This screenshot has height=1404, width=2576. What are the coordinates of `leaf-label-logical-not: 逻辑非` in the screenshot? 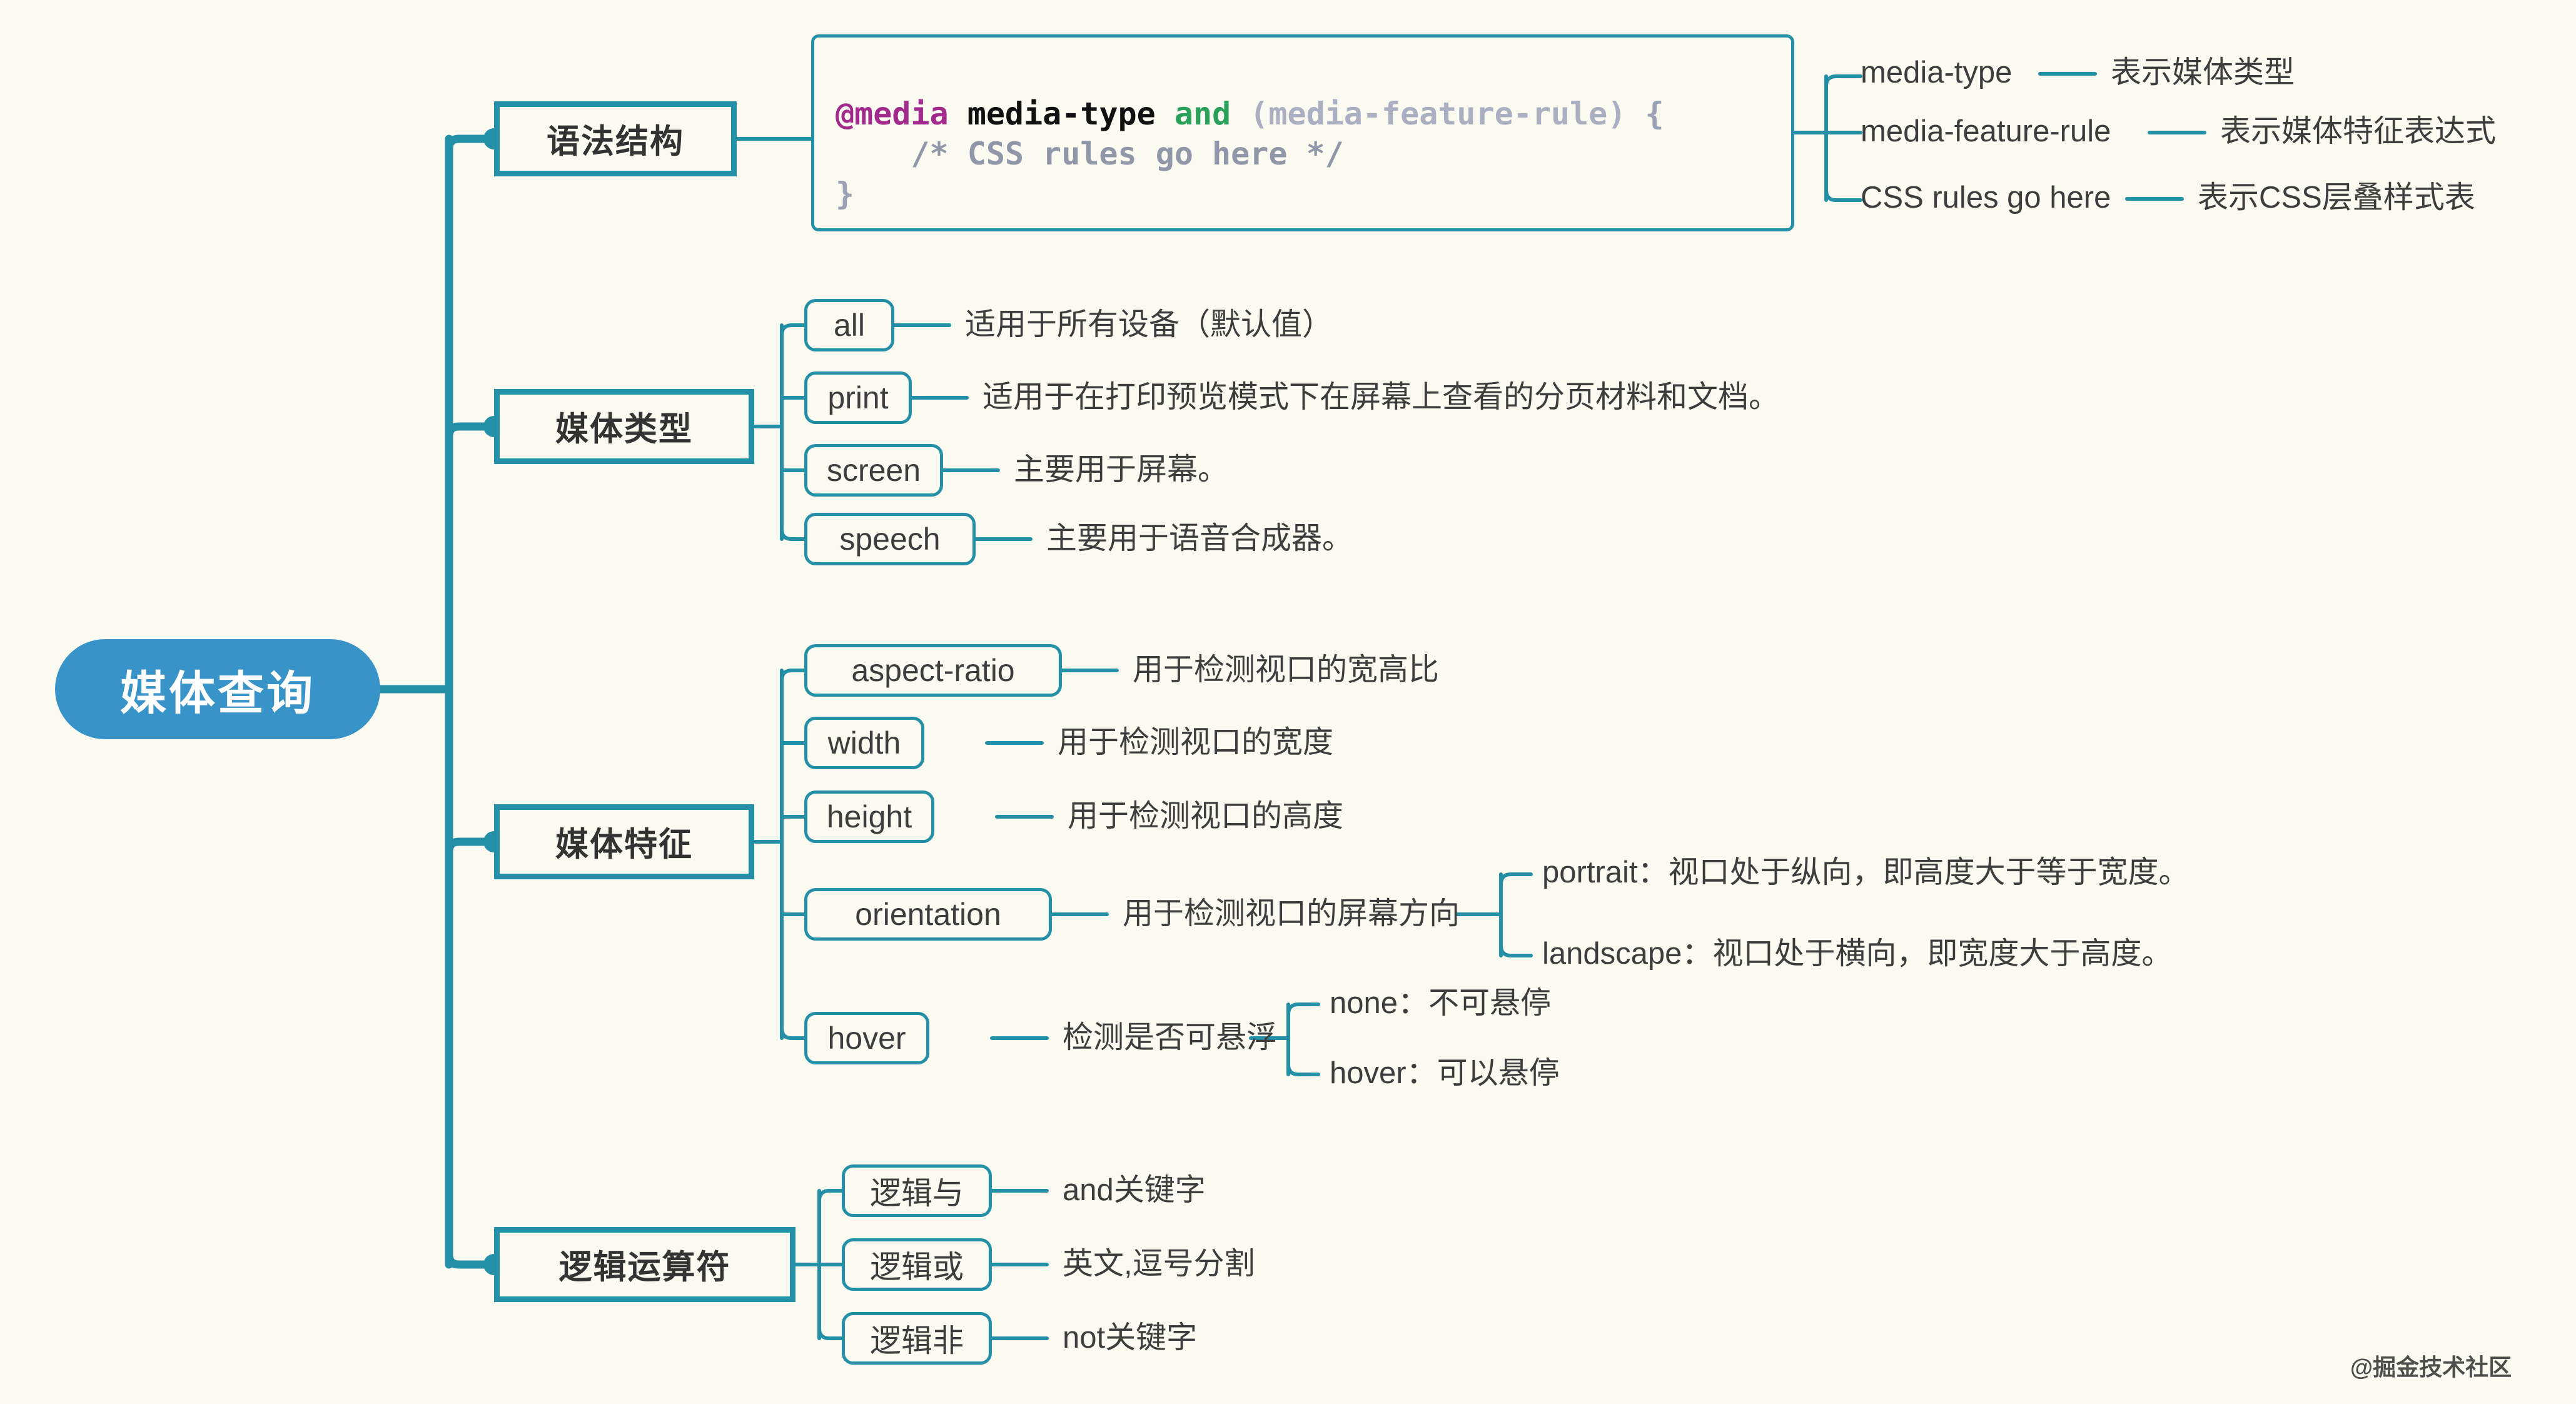 It's located at (917, 1340).